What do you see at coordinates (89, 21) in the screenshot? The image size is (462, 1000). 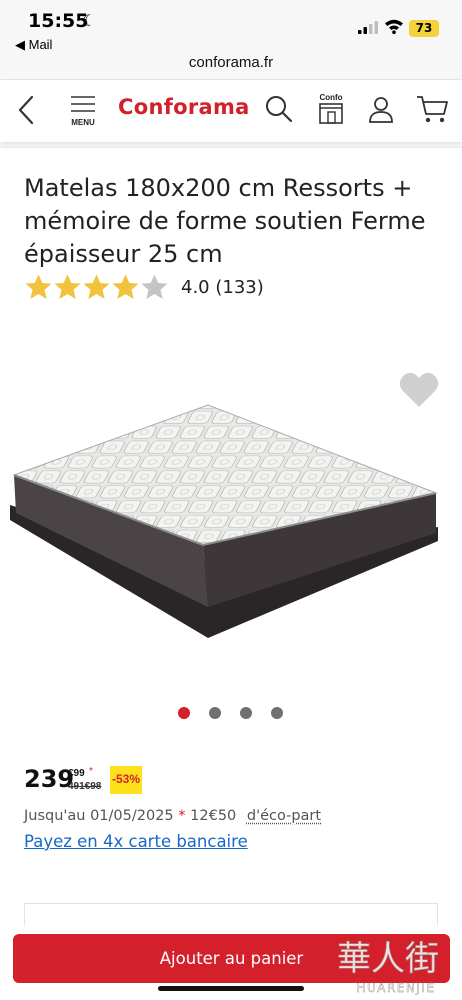 I see `focus-moon-icon: ☾` at bounding box center [89, 21].